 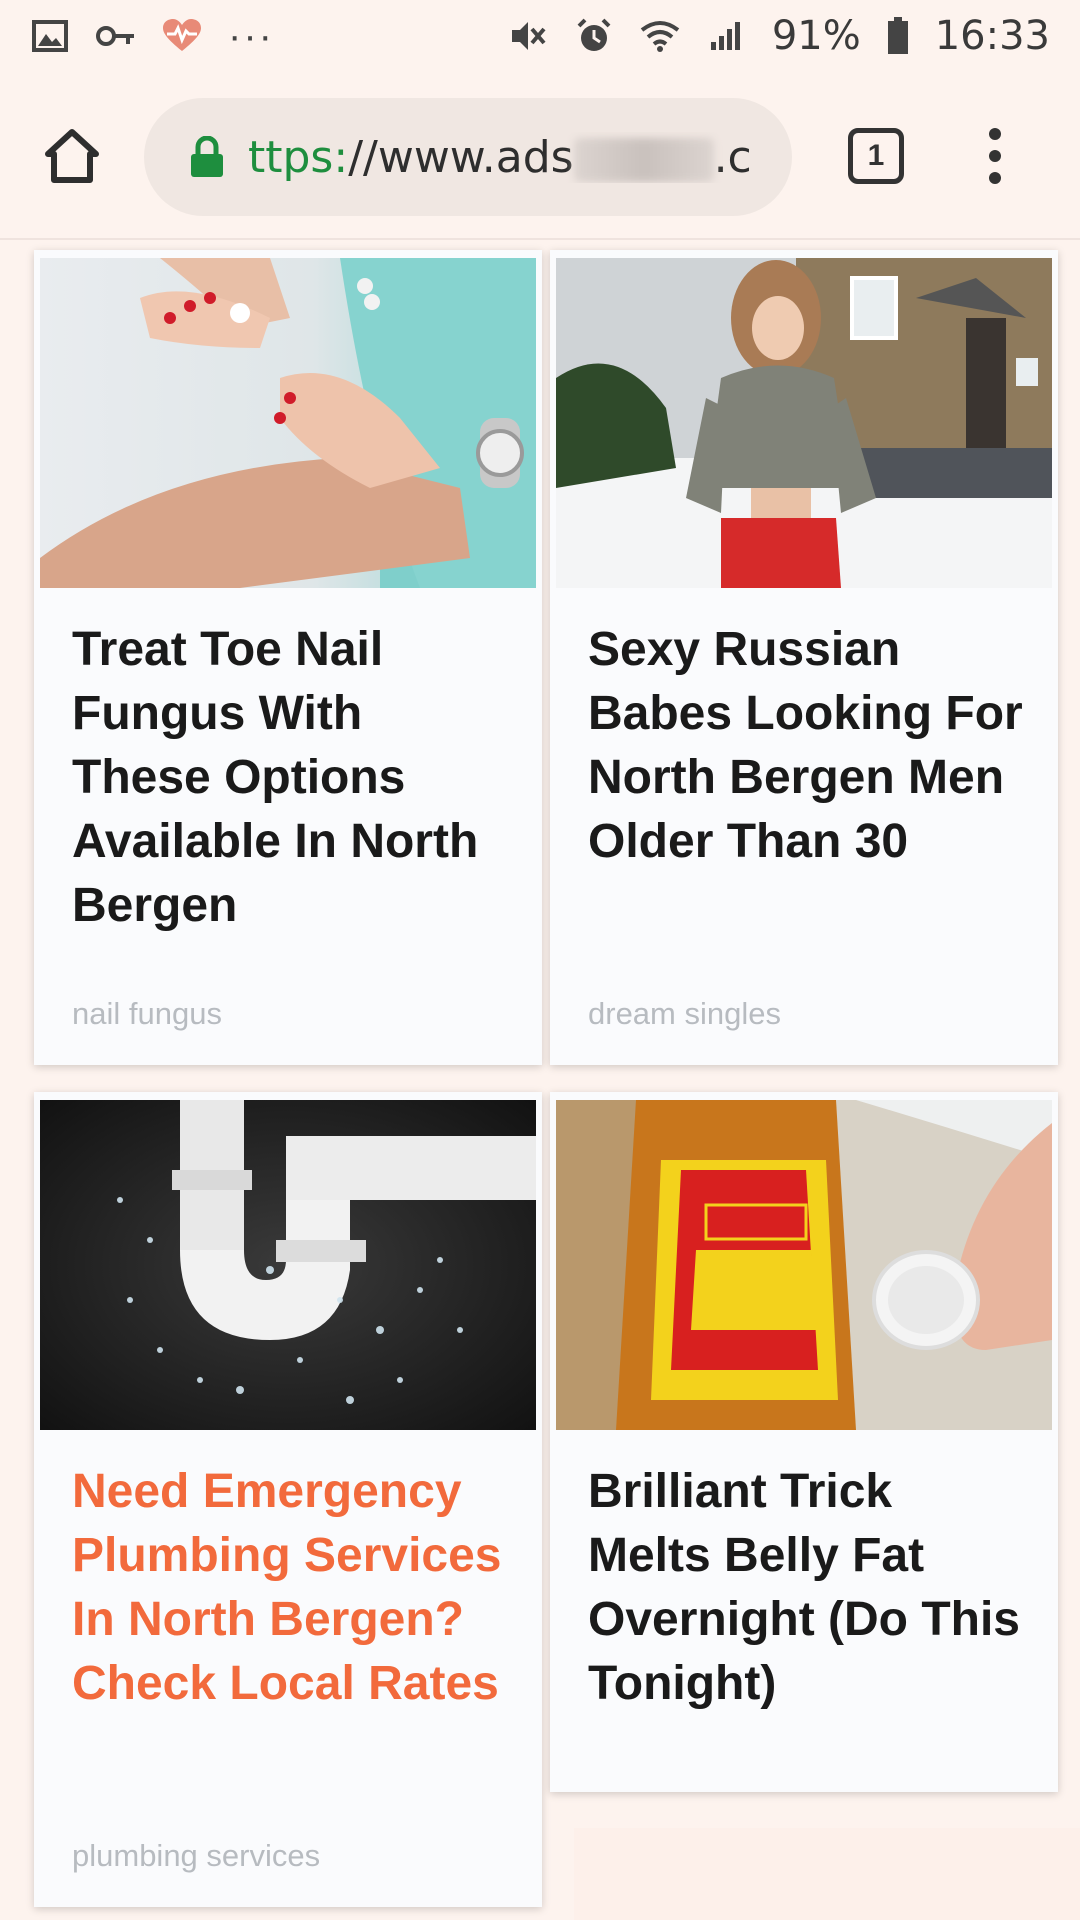 What do you see at coordinates (182, 36) in the screenshot?
I see `heart-pulse-icon` at bounding box center [182, 36].